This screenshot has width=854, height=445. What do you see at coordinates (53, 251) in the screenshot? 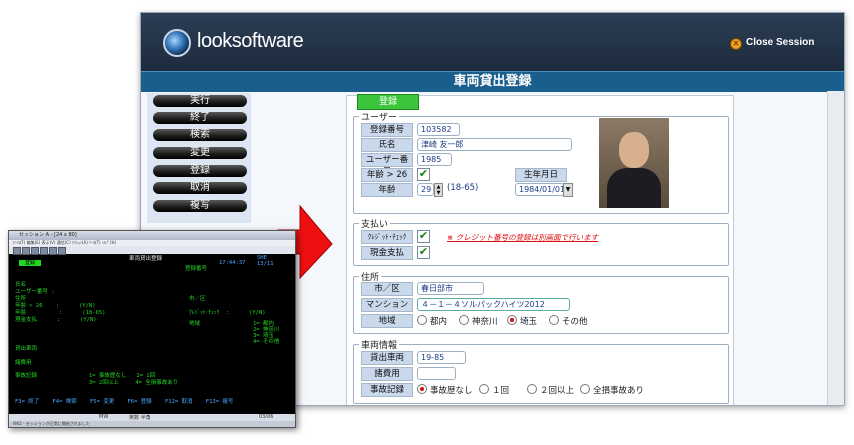
I see `toolbar-receive-icon` at bounding box center [53, 251].